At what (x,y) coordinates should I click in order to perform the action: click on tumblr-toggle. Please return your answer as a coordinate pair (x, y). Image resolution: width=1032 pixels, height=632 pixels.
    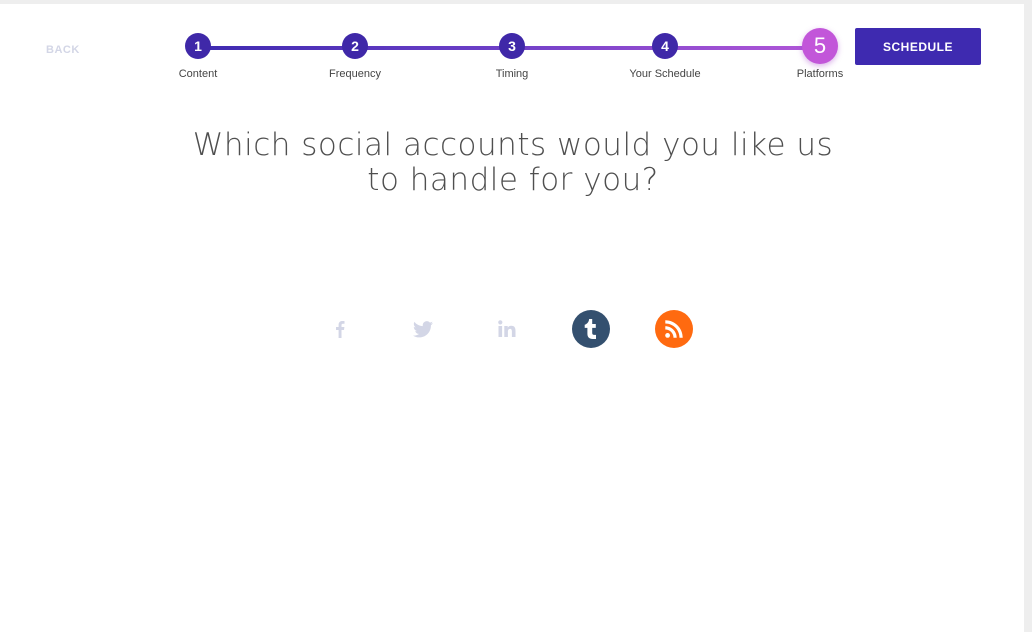
    Looking at the image, I should click on (591, 329).